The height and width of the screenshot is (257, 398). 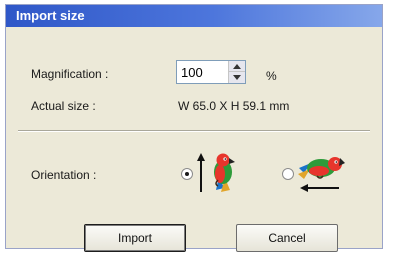 I want to click on magnification-input, so click(x=204, y=72).